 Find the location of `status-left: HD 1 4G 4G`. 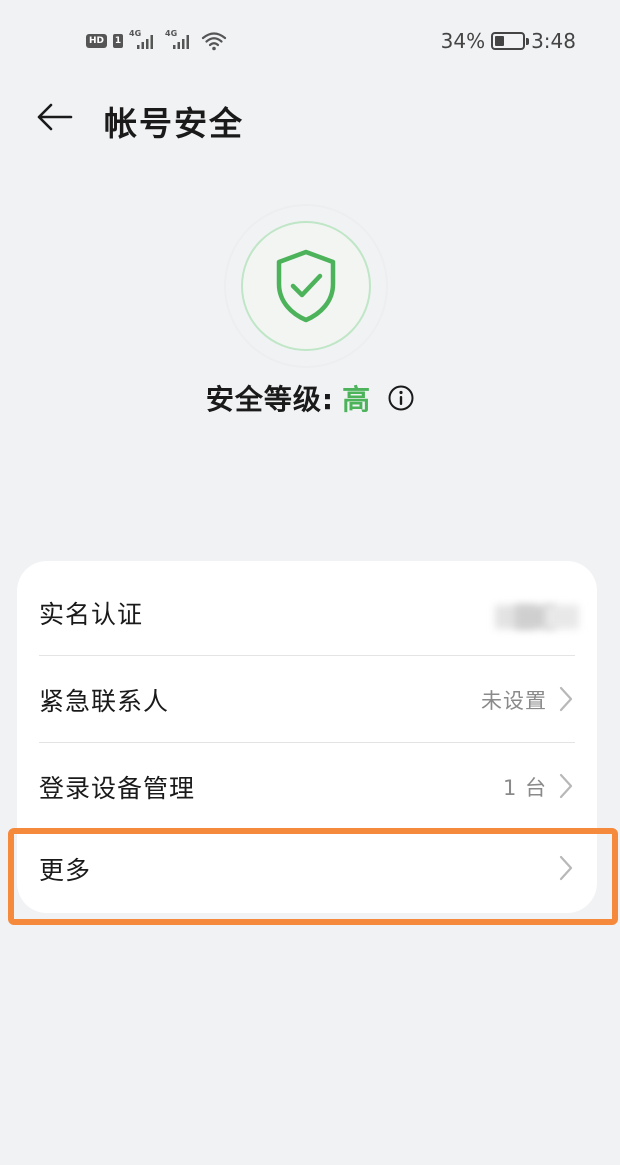

status-left: HD 1 4G 4G is located at coordinates (156, 41).